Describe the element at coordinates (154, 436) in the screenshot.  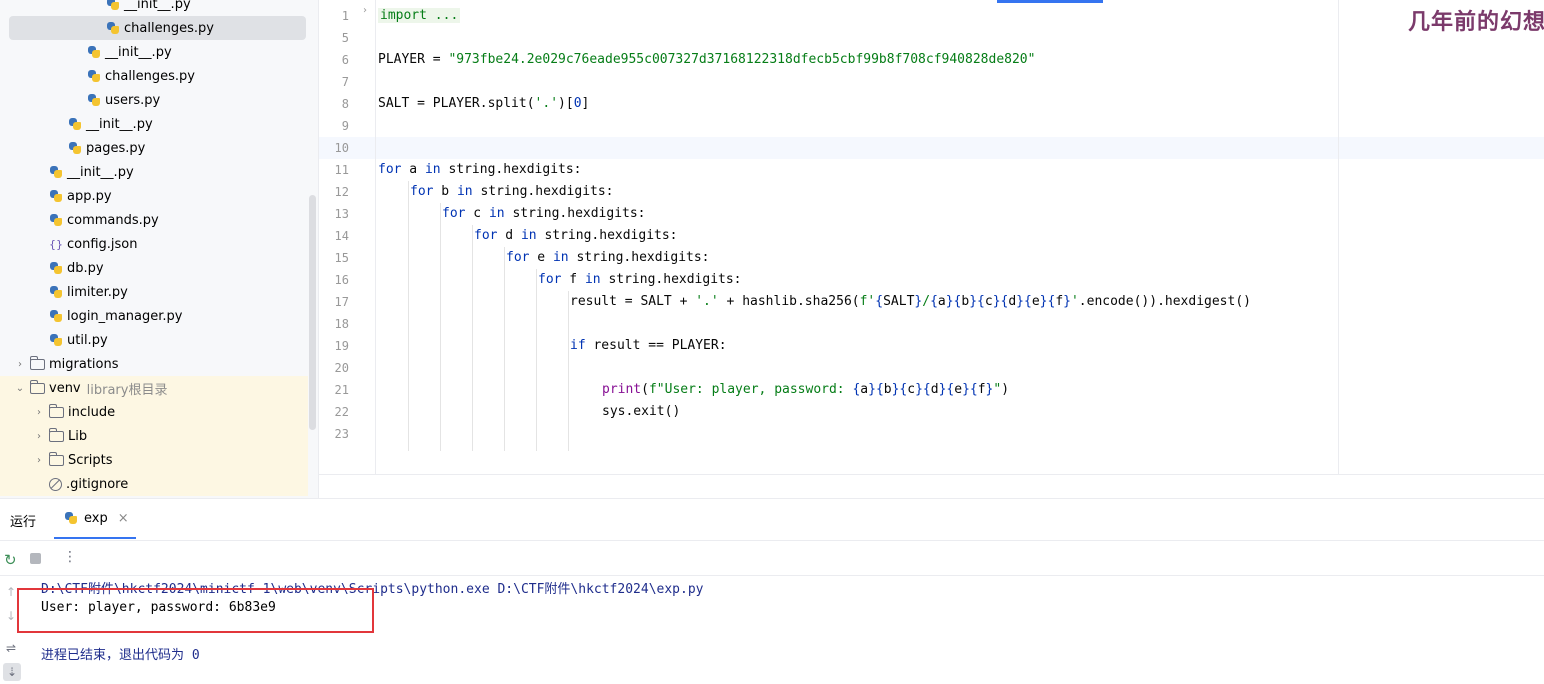
I see `tree-item-lib: › Lib` at that location.